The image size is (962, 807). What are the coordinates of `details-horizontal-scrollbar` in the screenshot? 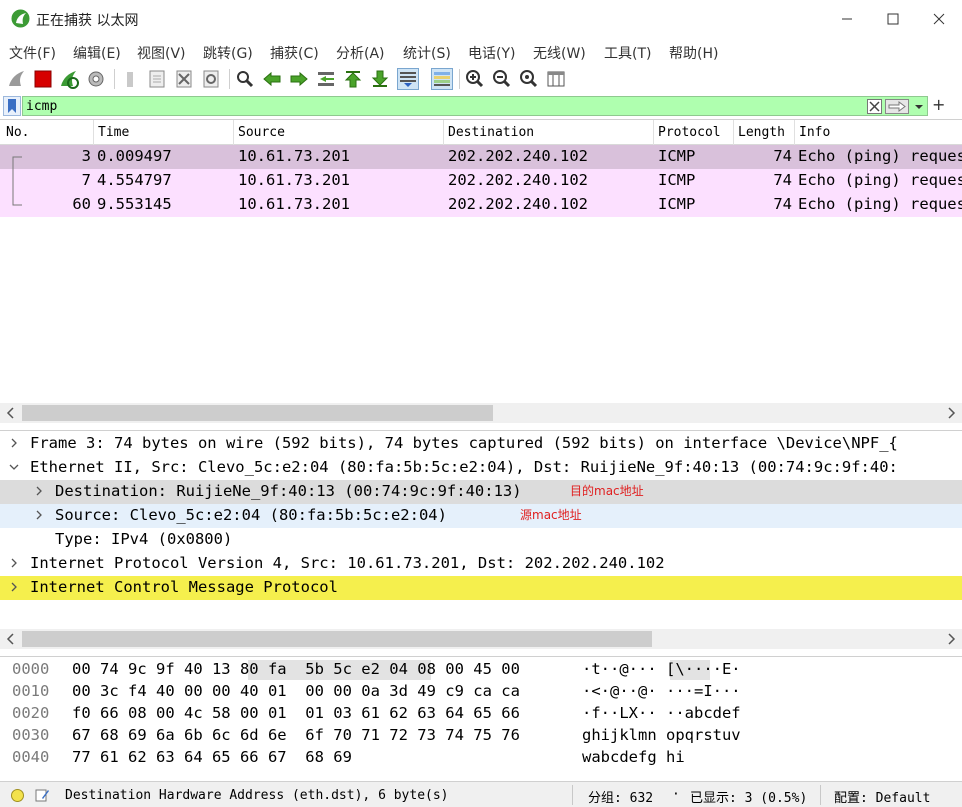 It's located at (481, 639).